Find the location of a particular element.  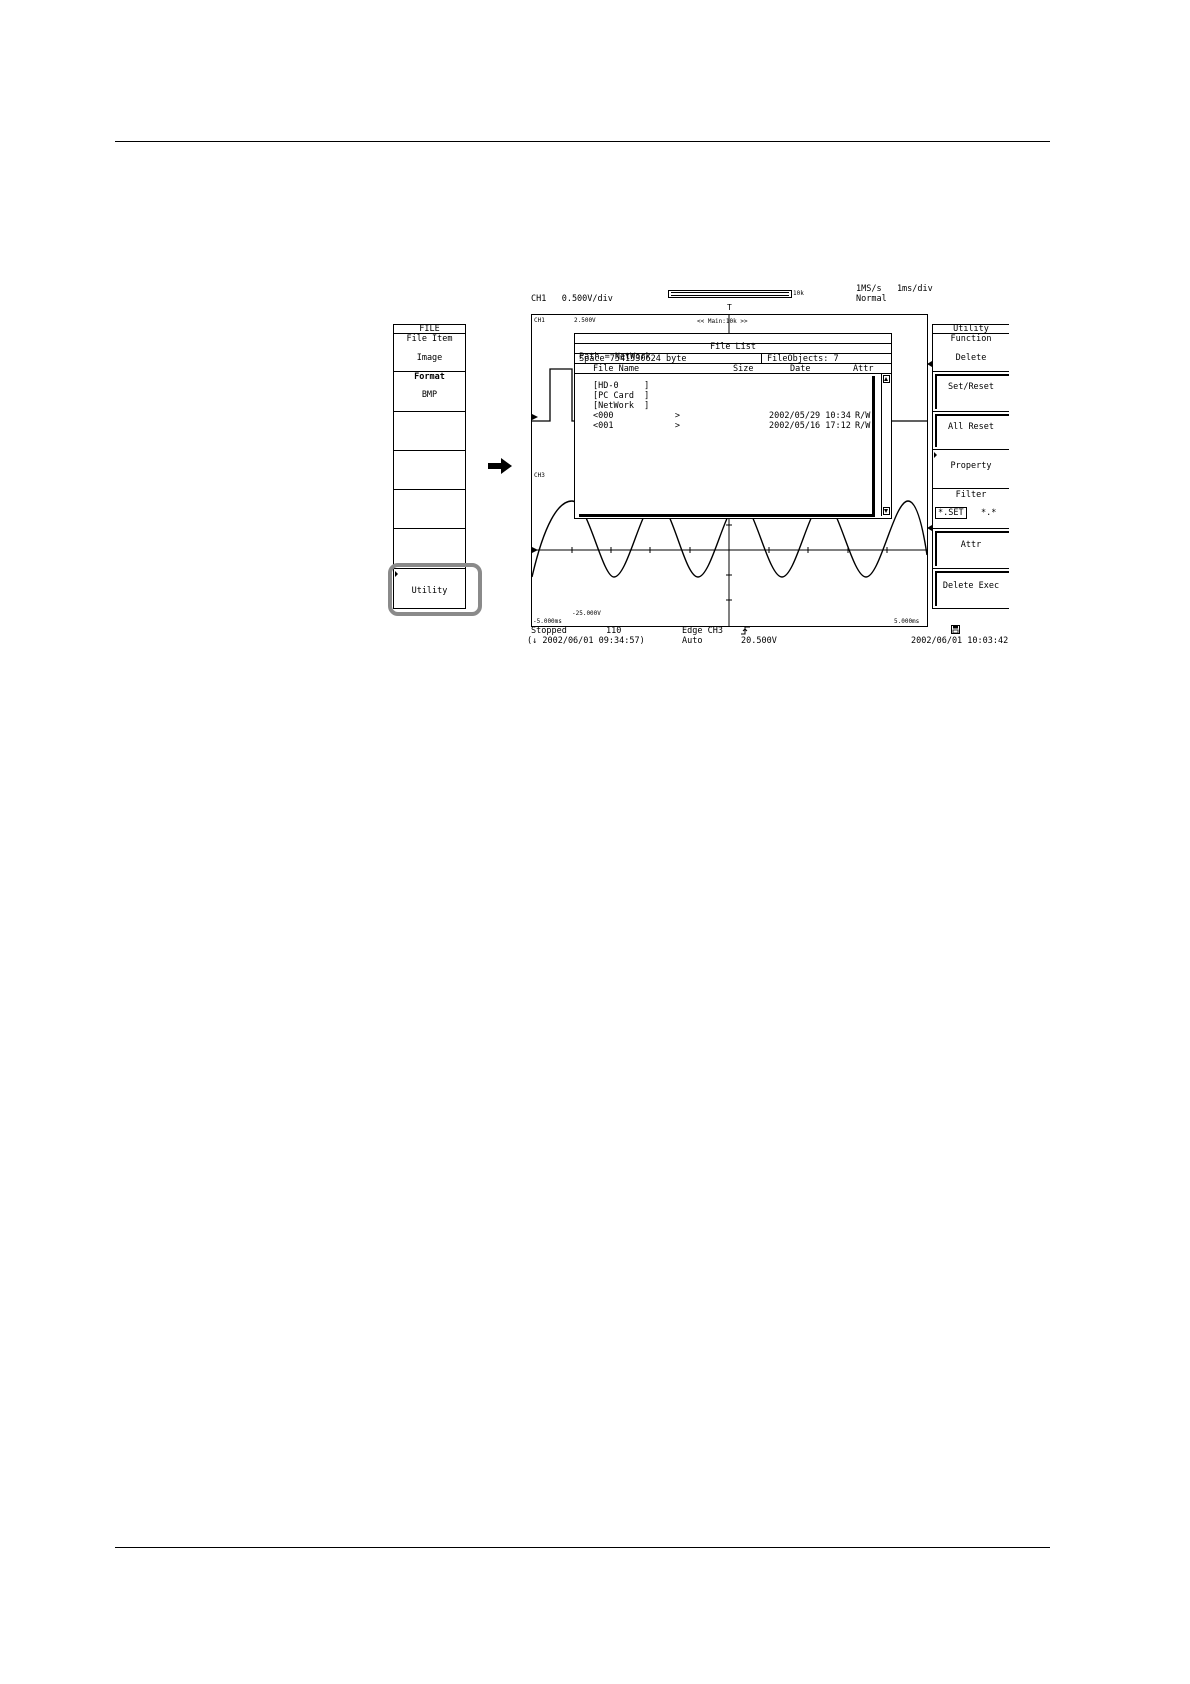

delete-exec-label: Delete Exec is located at coordinates (971, 586).